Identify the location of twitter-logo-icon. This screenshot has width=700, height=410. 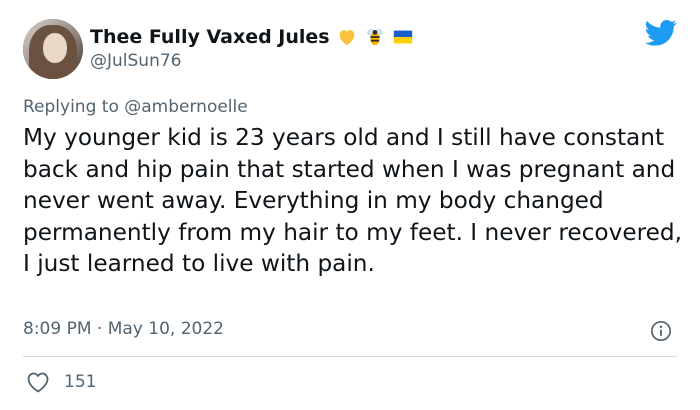
(661, 33).